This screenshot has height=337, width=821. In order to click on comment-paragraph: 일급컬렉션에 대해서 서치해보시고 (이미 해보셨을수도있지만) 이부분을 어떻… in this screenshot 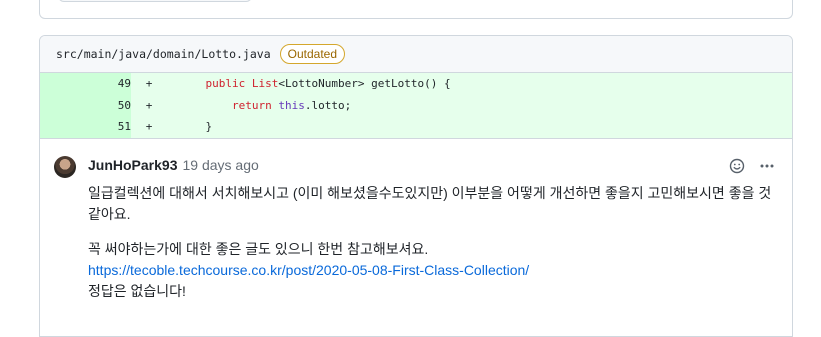, I will do `click(430, 203)`.